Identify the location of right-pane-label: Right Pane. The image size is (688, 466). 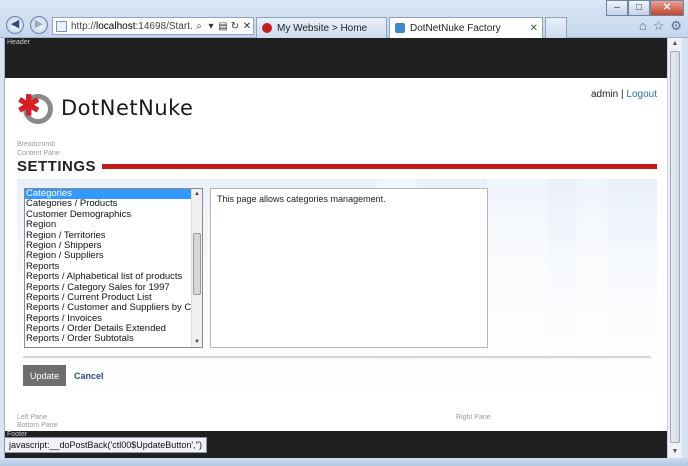
(473, 417).